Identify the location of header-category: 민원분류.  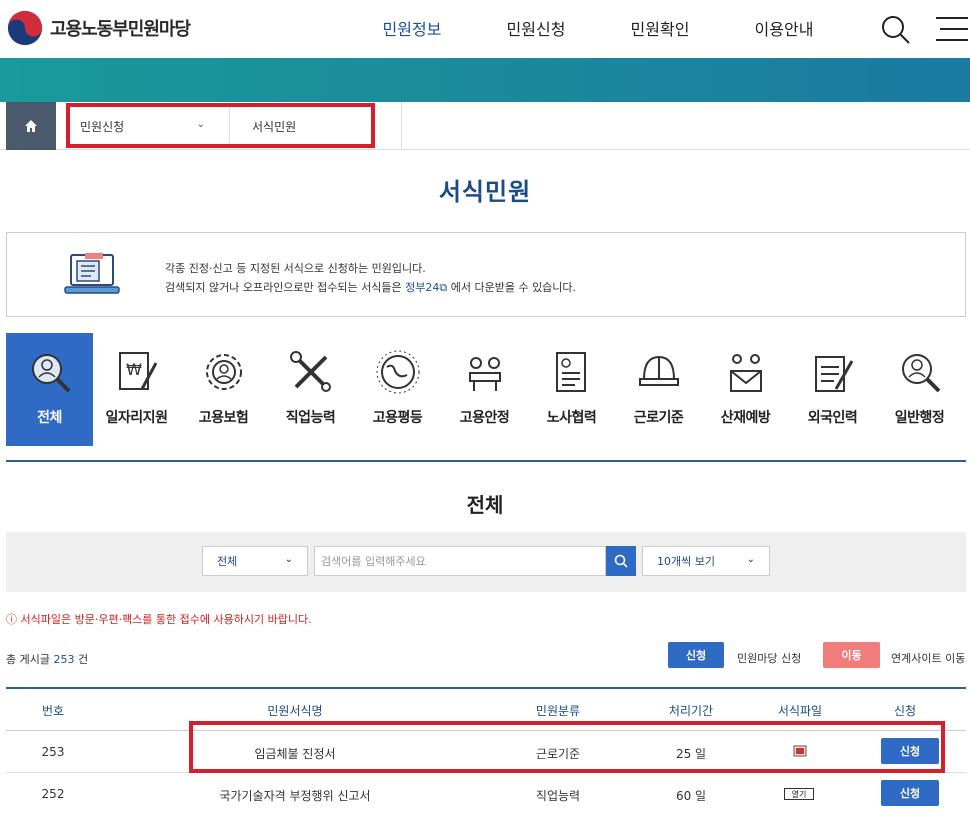
(558, 711).